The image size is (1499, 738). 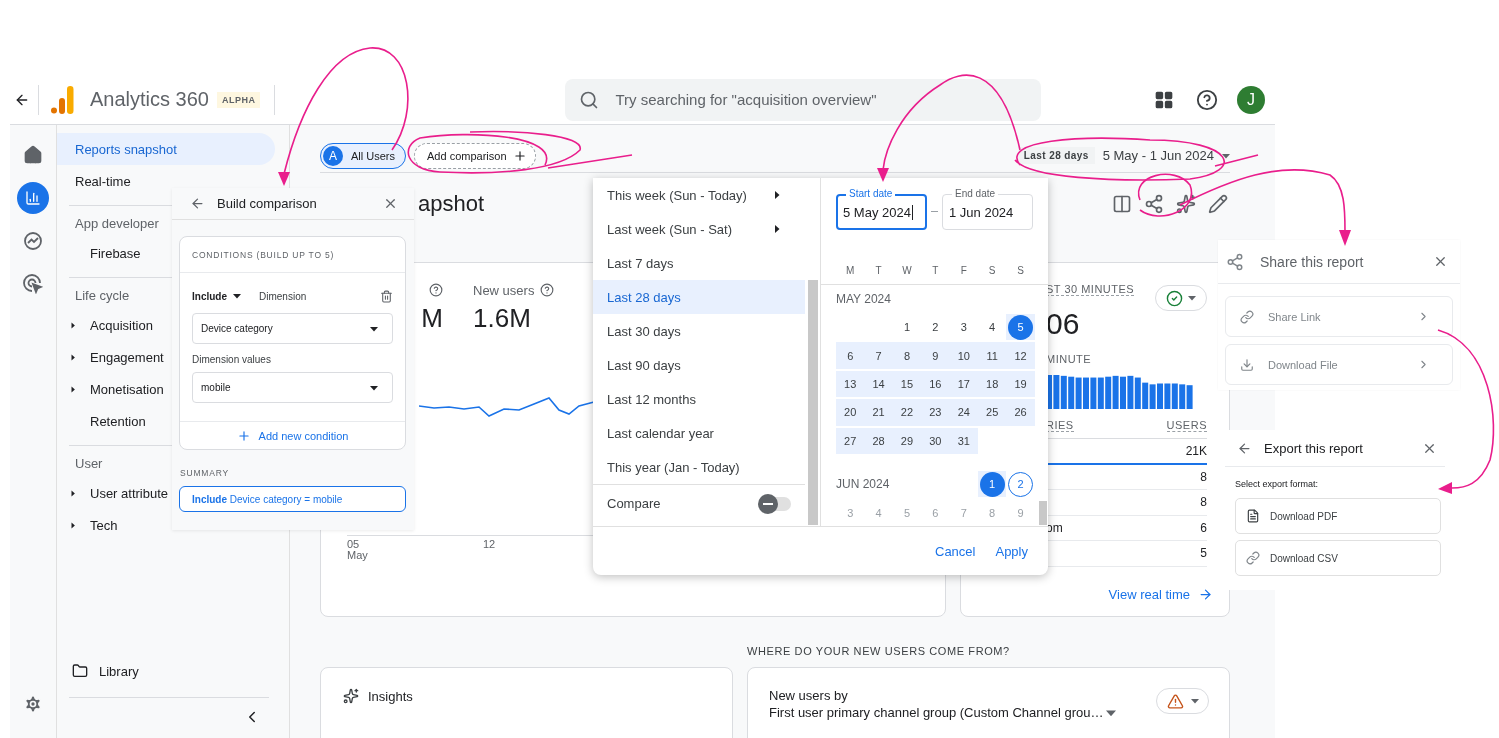 What do you see at coordinates (451, 204) in the screenshot?
I see `page-title: apshot` at bounding box center [451, 204].